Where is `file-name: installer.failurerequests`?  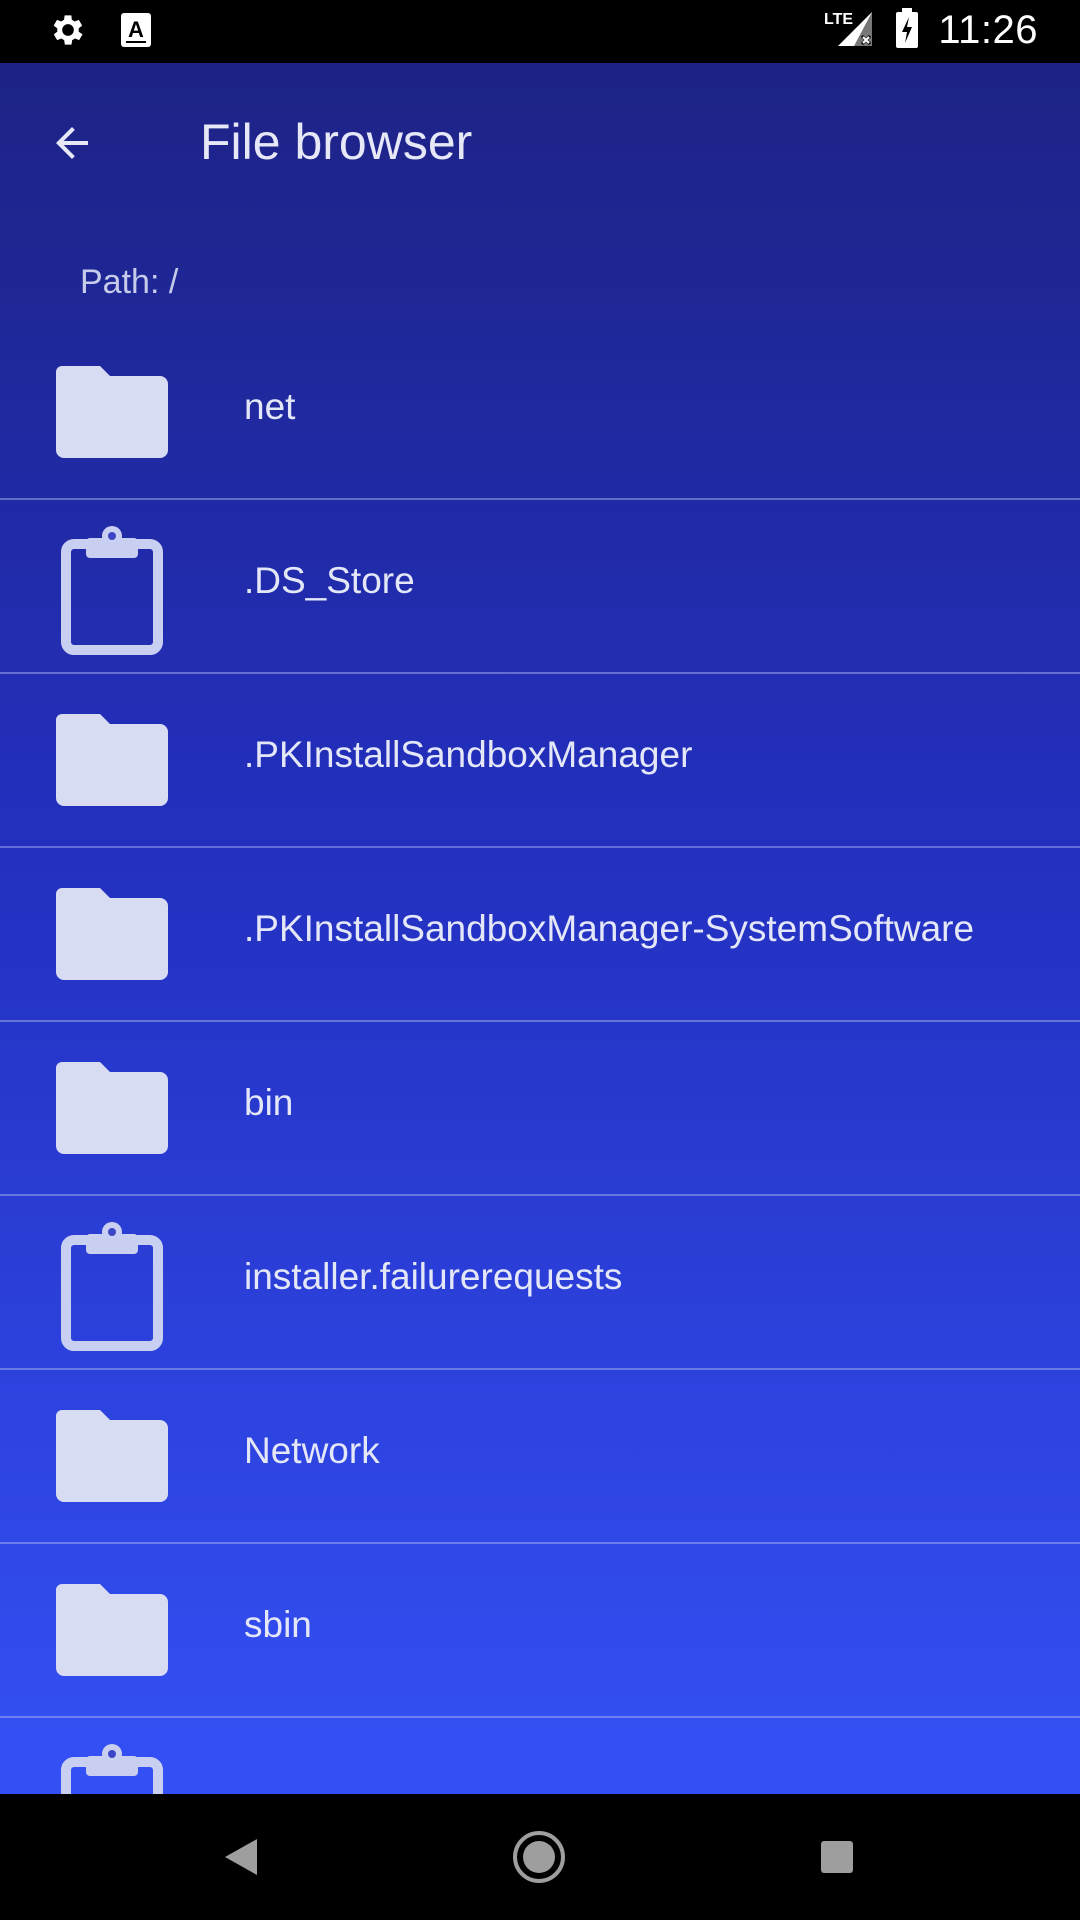 file-name: installer.failurerequests is located at coordinates (433, 1276).